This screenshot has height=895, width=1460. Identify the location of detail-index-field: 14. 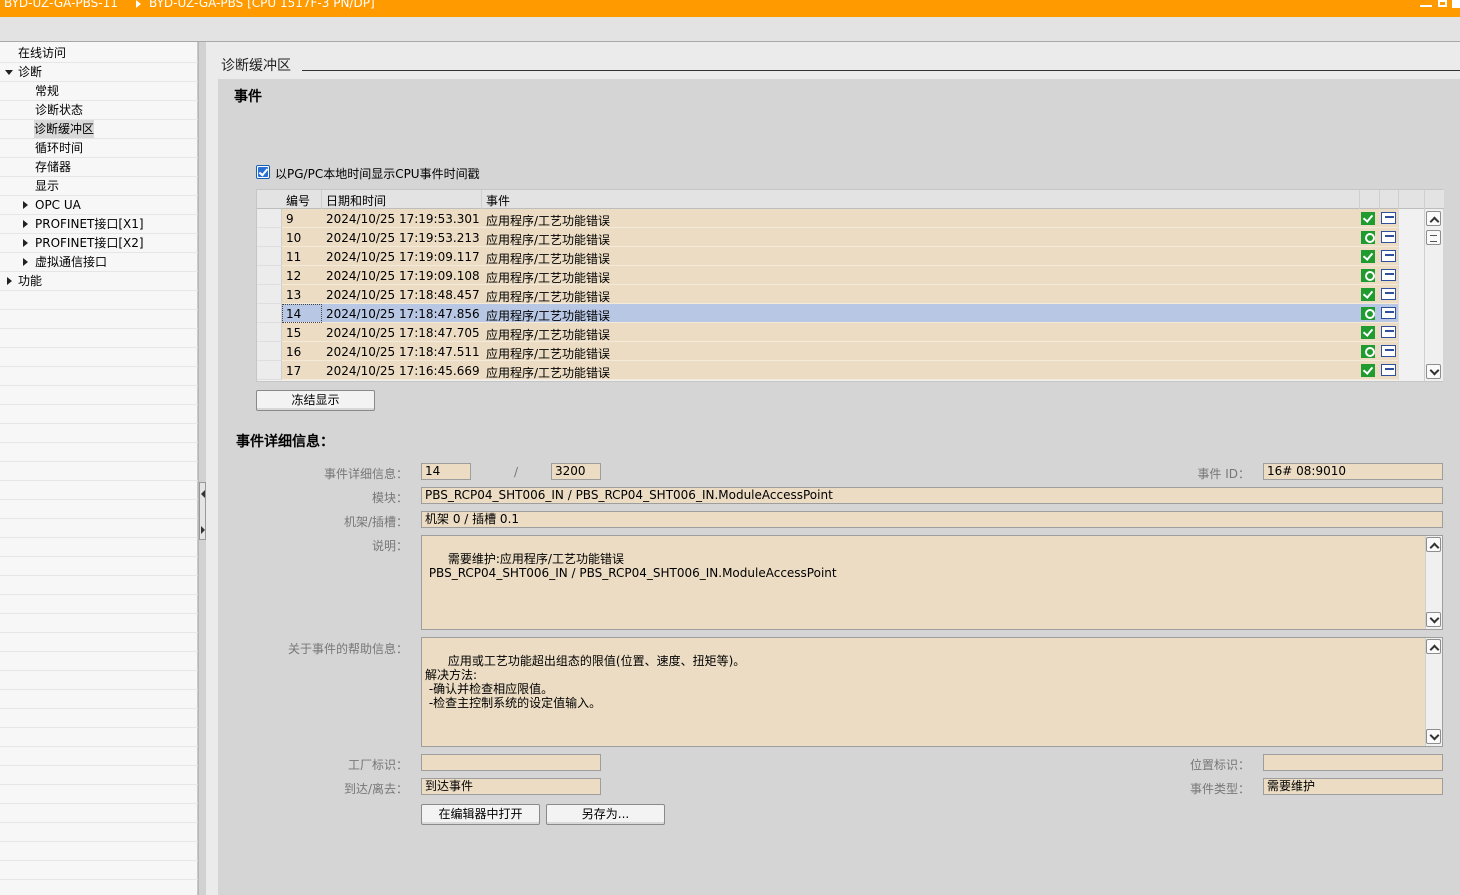
(446, 471).